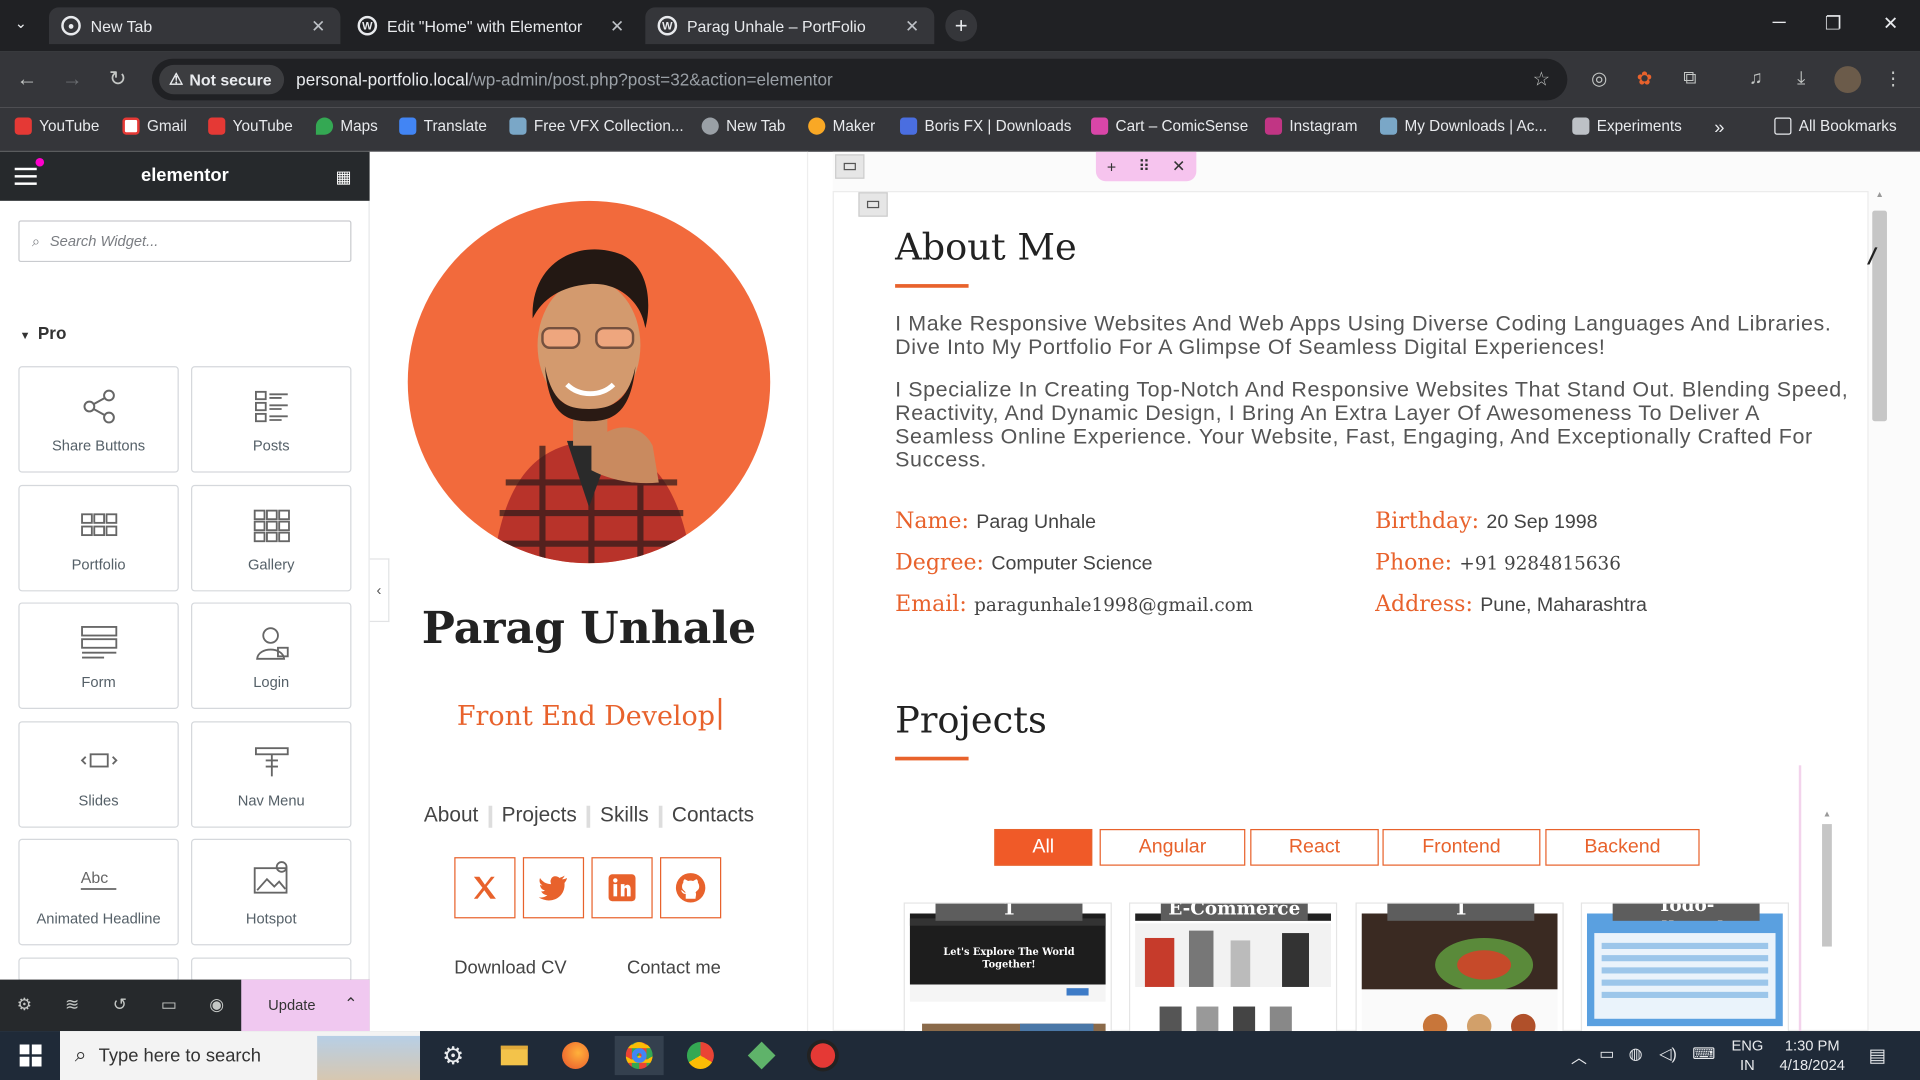 The image size is (1920, 1080). I want to click on column-edit-handle, so click(873, 204).